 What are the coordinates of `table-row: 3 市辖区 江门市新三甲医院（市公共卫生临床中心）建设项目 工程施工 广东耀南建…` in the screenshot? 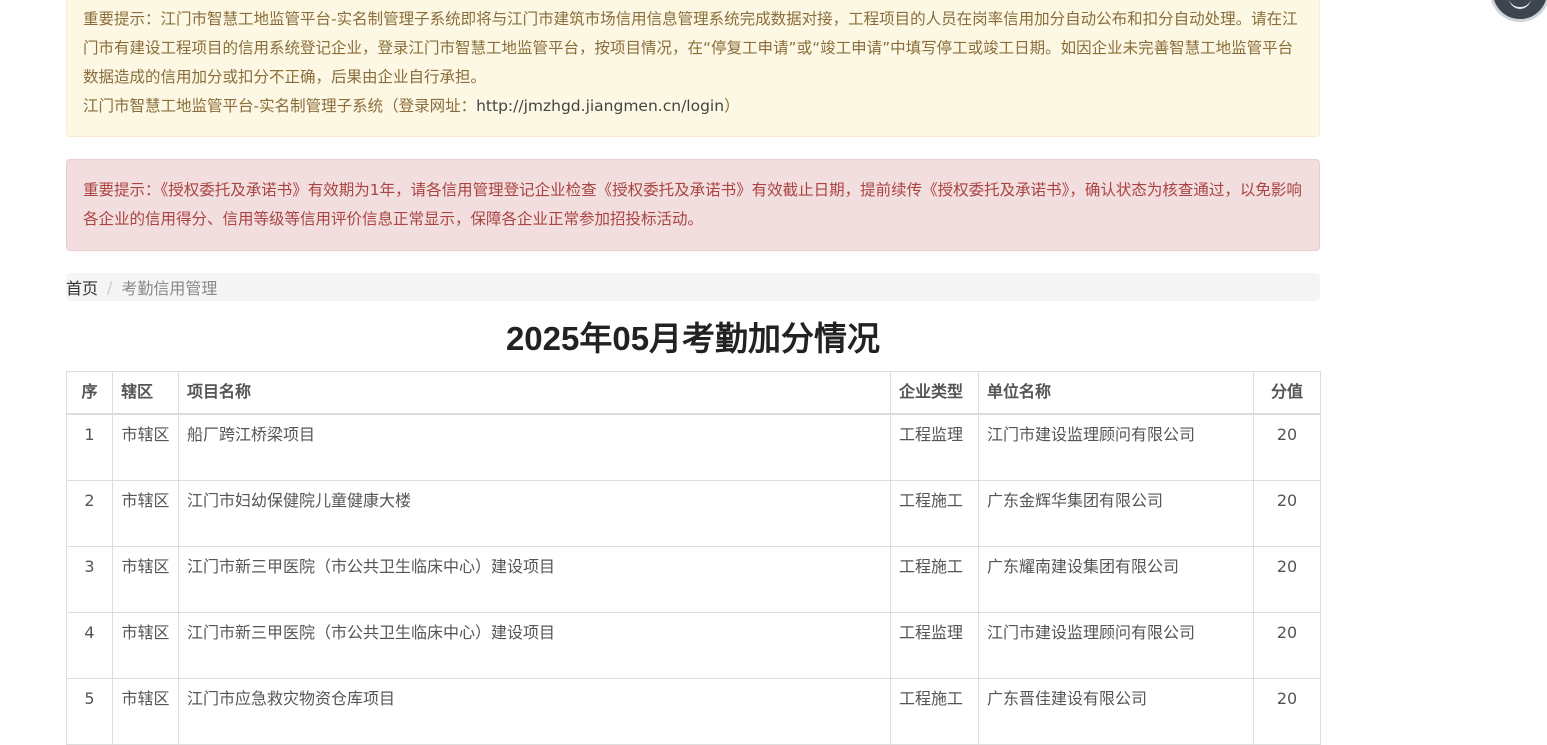 It's located at (693, 579).